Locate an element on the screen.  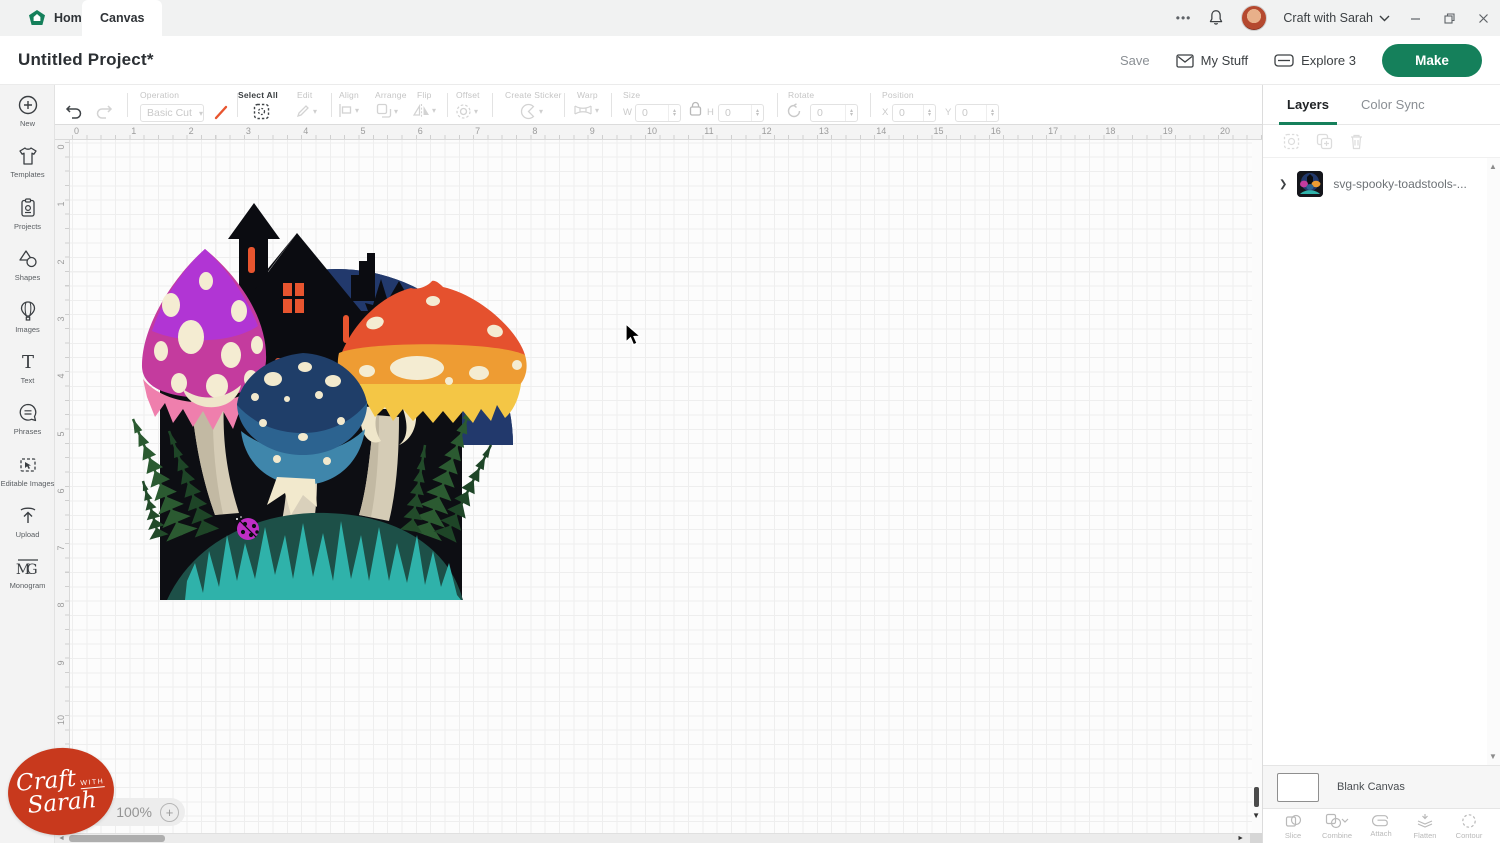
flip-button: ▾ is located at coordinates (424, 110).